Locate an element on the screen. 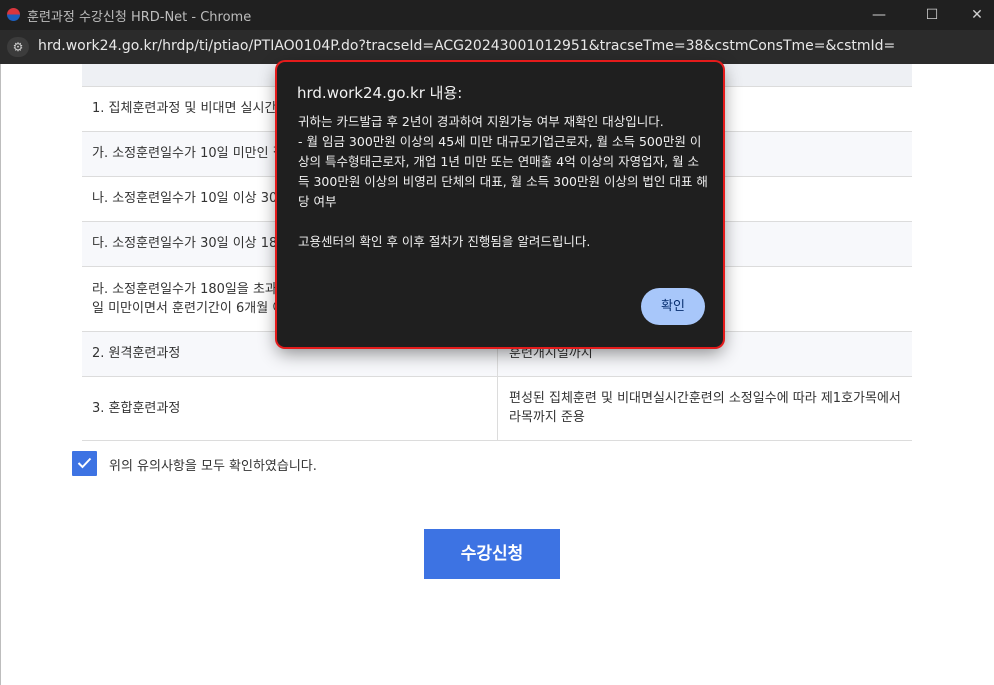  close-window-button: ✕ is located at coordinates (974, 15).